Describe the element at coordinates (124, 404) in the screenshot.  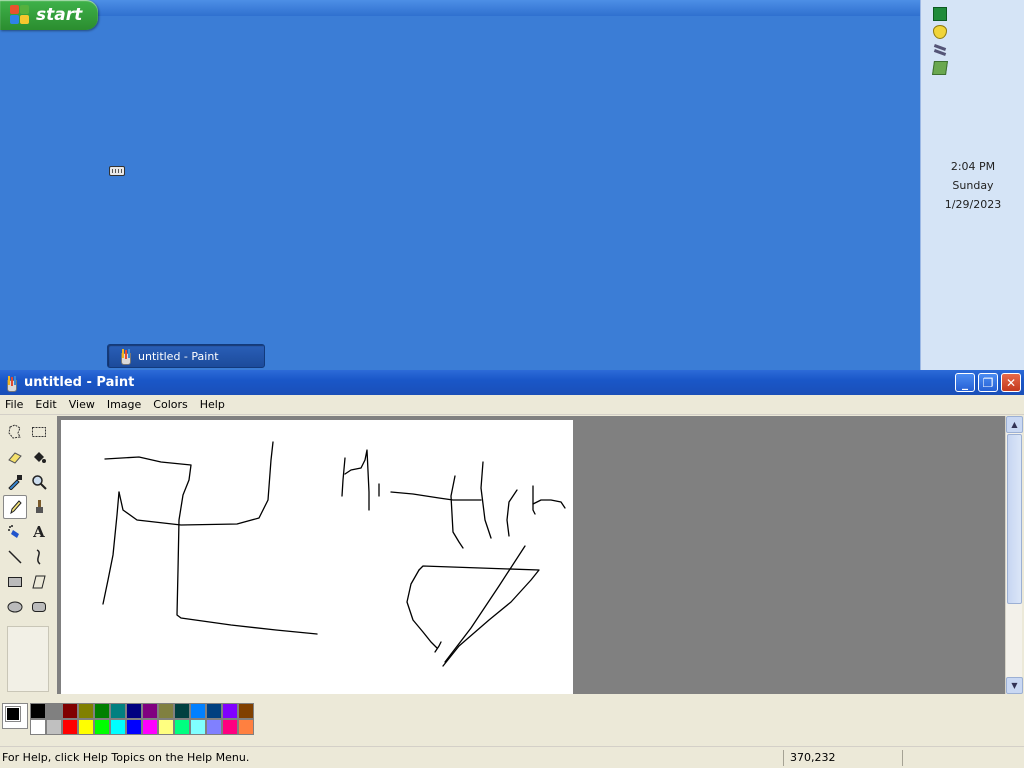
I see `menu-image: Image` at that location.